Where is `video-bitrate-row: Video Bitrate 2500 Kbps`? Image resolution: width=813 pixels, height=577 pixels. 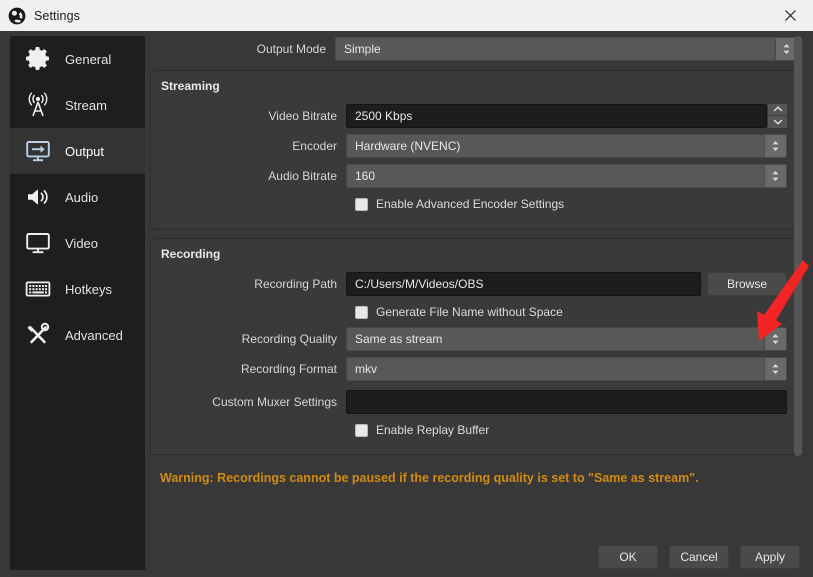 video-bitrate-row: Video Bitrate 2500 Kbps is located at coordinates (474, 115).